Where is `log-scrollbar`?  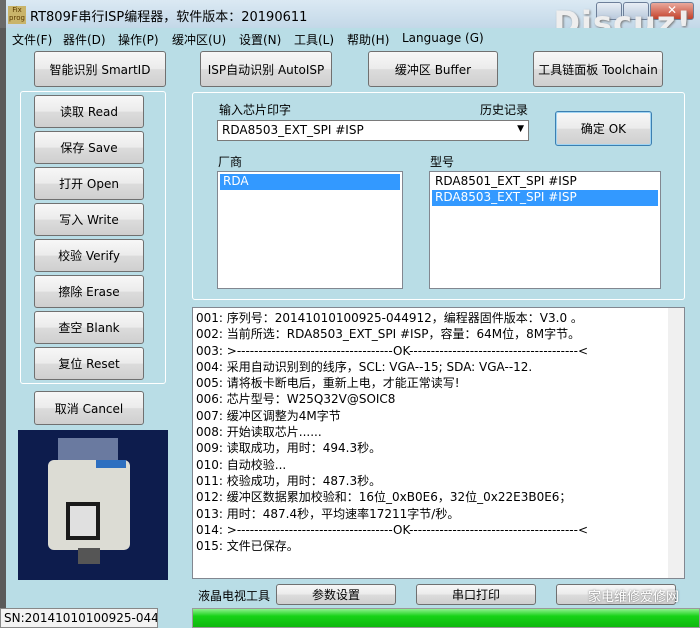 log-scrollbar is located at coordinates (676, 443).